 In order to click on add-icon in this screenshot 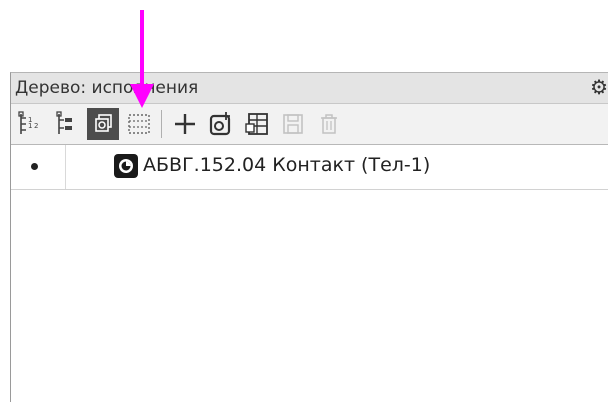, I will do `click(185, 124)`.